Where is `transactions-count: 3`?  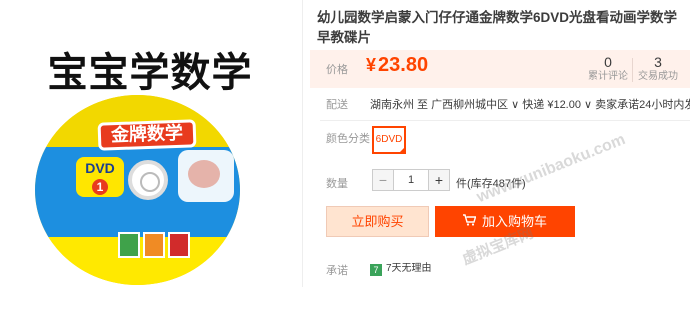 transactions-count: 3 is located at coordinates (658, 62).